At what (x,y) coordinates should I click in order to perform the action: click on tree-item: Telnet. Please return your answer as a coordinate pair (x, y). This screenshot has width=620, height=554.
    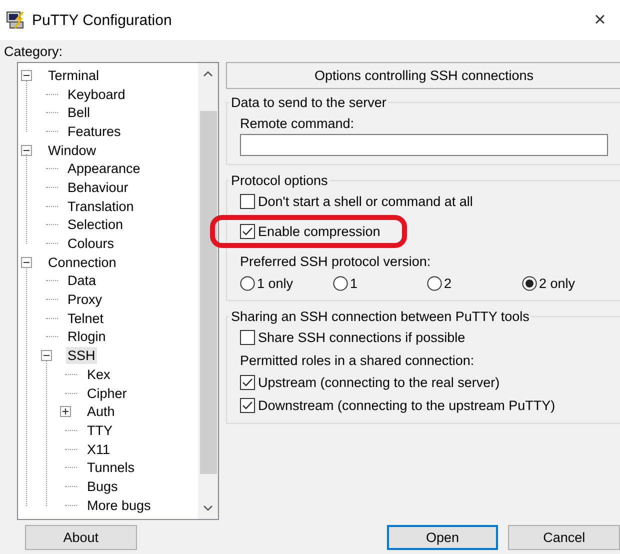
    Looking at the image, I should click on (86, 318).